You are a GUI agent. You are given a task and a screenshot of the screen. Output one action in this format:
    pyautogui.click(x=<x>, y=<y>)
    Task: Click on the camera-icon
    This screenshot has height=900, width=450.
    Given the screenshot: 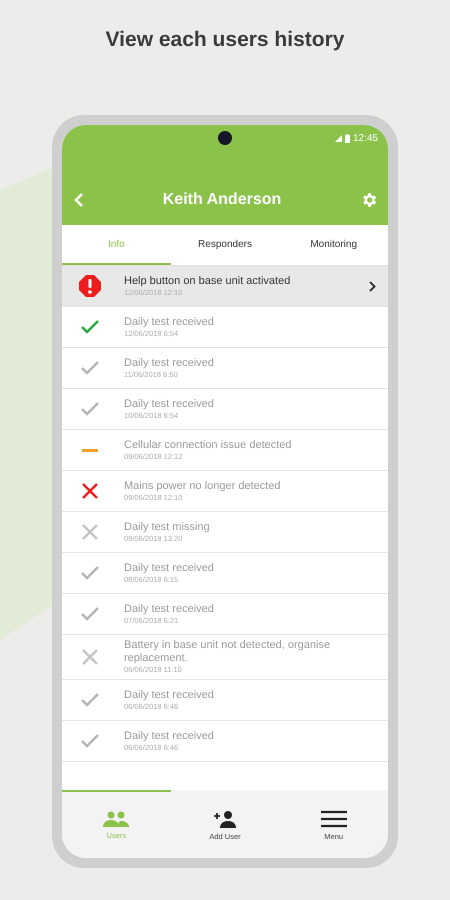 What is the action you would take?
    pyautogui.click(x=225, y=138)
    